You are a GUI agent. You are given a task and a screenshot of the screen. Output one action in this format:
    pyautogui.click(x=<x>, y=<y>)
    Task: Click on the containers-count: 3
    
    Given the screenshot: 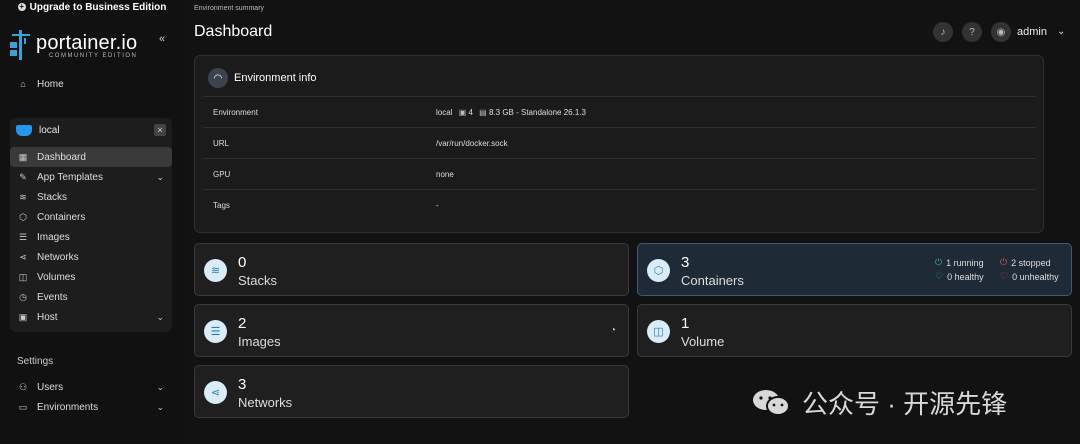 What is the action you would take?
    pyautogui.click(x=685, y=262)
    